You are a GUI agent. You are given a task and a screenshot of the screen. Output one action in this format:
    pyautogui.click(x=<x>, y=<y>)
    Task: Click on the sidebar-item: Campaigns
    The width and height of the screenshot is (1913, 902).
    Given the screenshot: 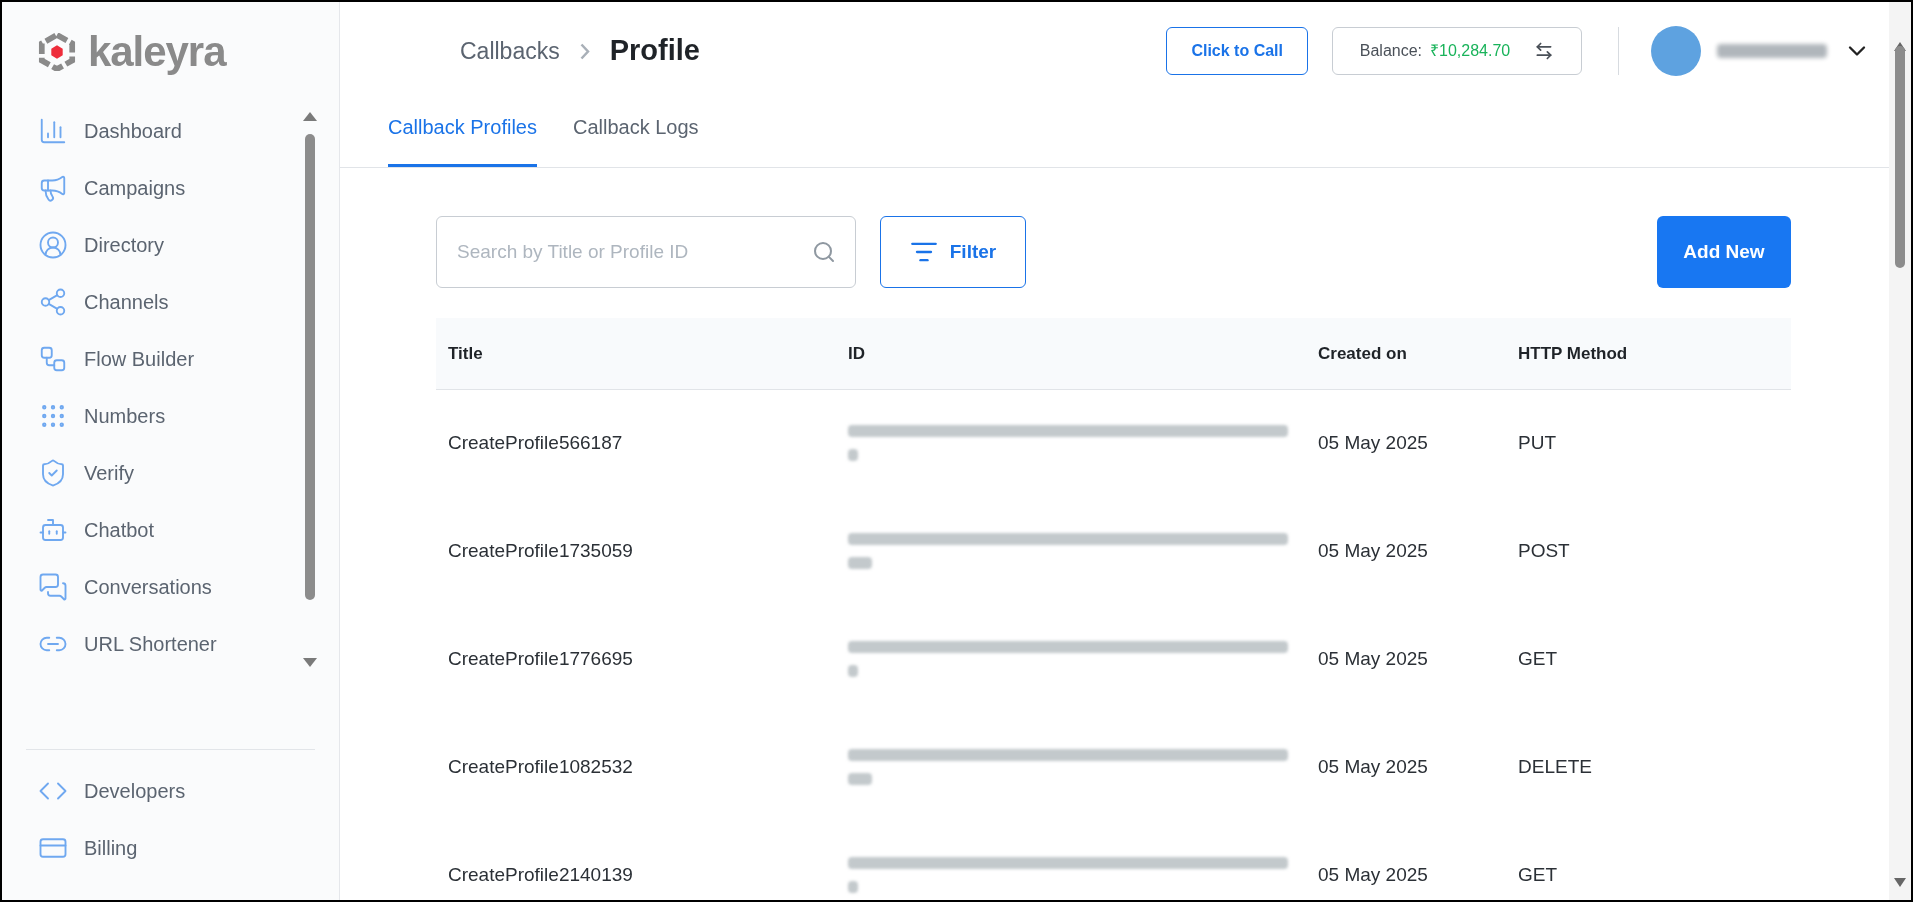 What is the action you would take?
    pyautogui.click(x=170, y=187)
    